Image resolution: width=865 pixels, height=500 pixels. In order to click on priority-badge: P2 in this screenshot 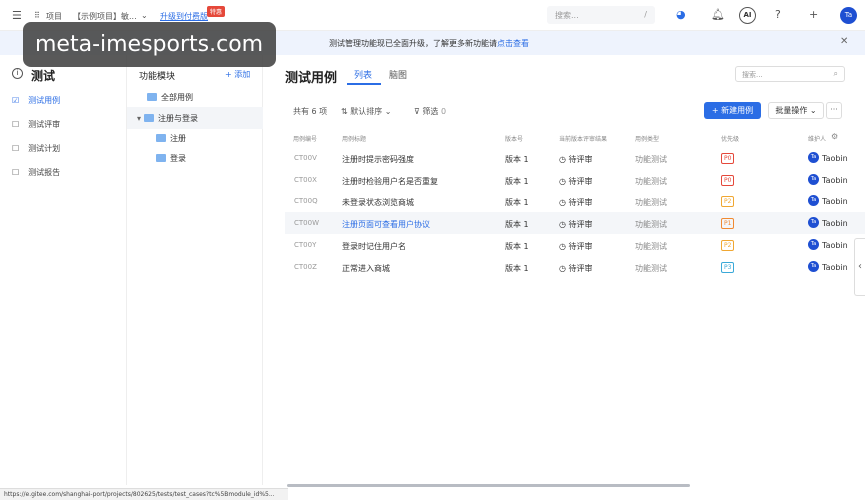, I will do `click(728, 245)`.